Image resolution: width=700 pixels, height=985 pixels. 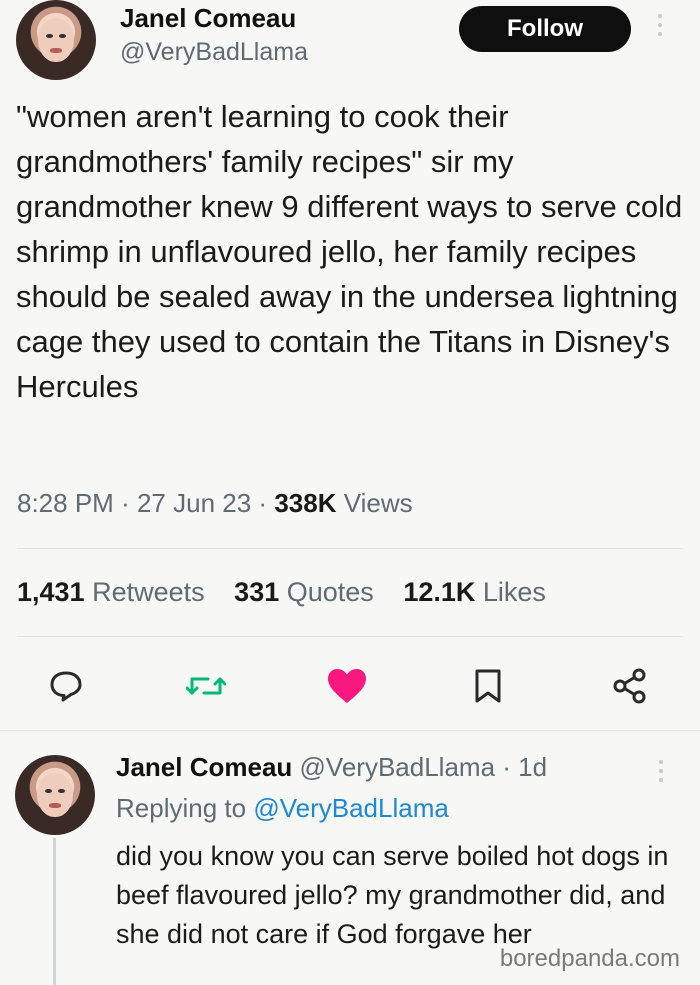 I want to click on replying-to: Replying to @VeryBadLlama, so click(x=282, y=808).